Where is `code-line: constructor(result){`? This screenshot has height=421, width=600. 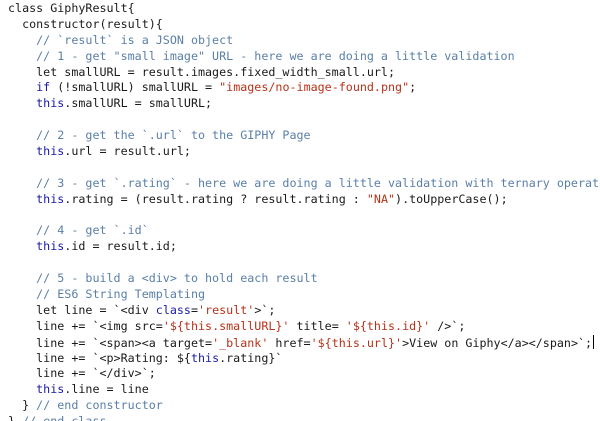
code-line: constructor(result){ is located at coordinates (304, 25).